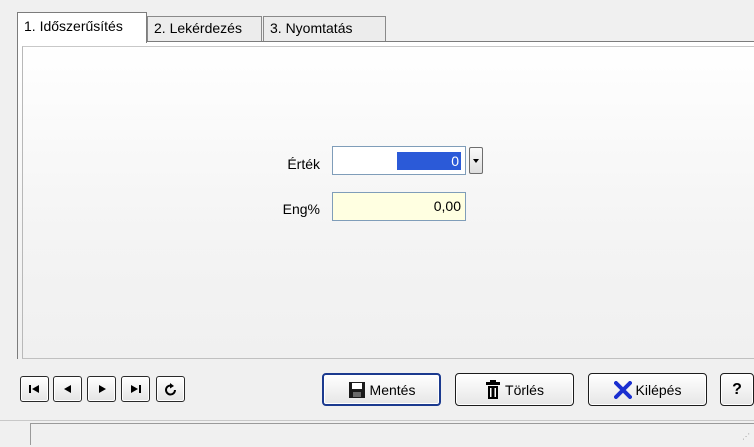  What do you see at coordinates (399, 206) in the screenshot?
I see `eng-percent-field: 0,00` at bounding box center [399, 206].